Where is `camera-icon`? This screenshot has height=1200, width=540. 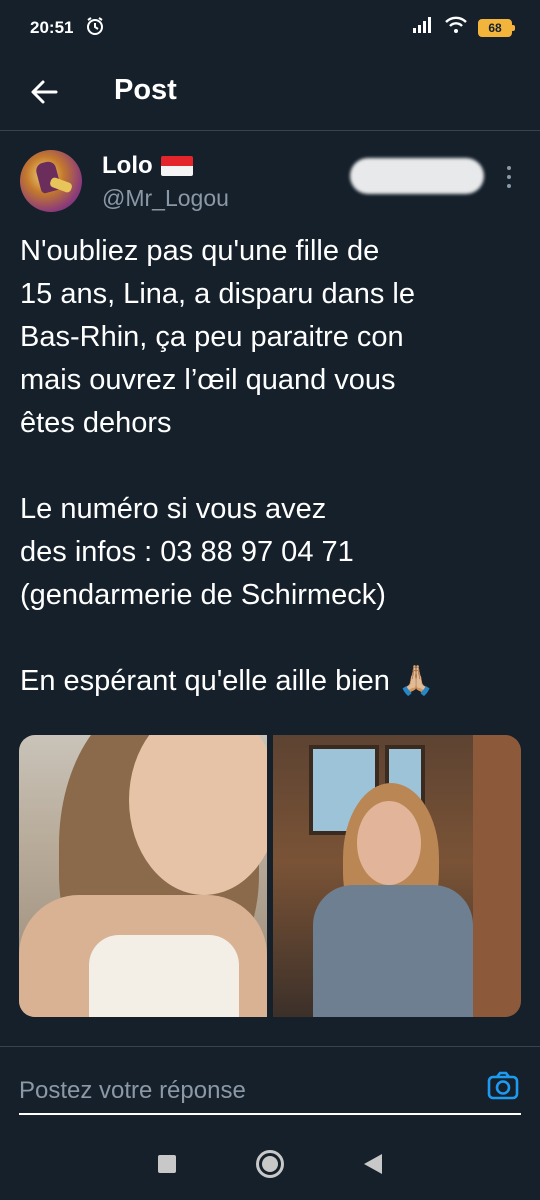 camera-icon is located at coordinates (503, 1086).